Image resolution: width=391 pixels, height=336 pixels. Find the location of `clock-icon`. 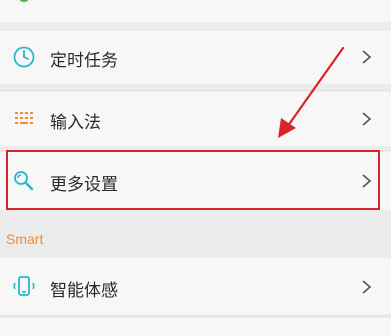

clock-icon is located at coordinates (24, 57).